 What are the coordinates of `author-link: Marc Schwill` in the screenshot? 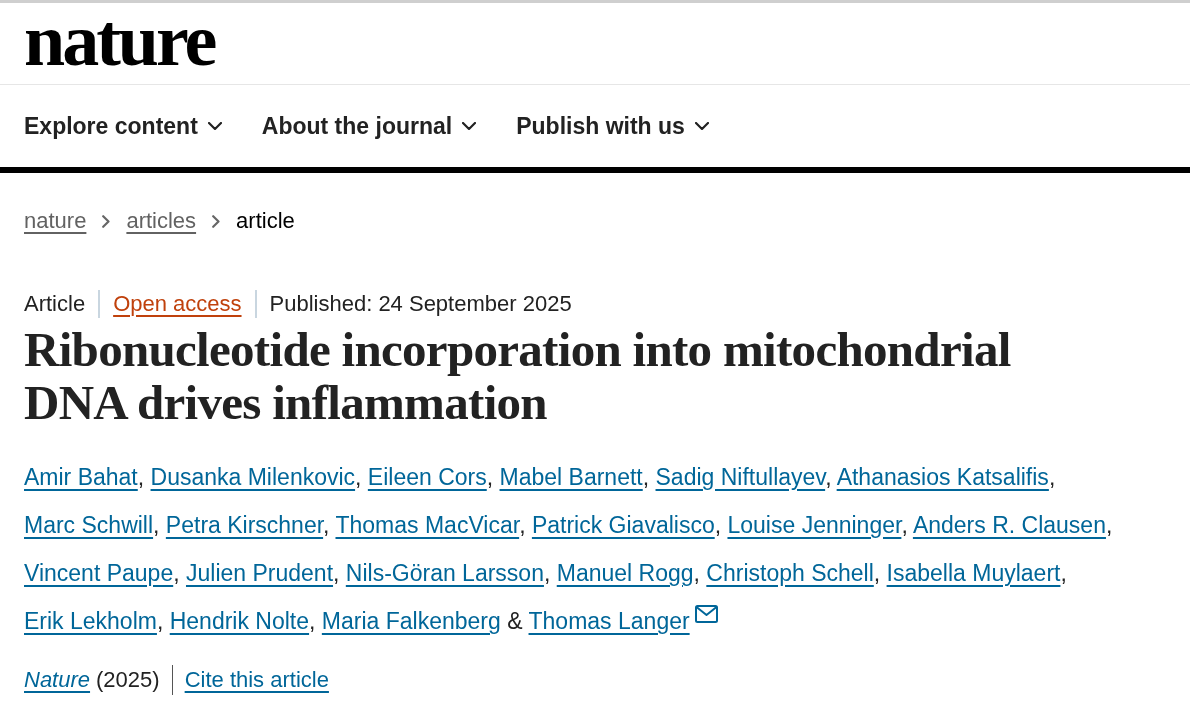 It's located at (89, 525).